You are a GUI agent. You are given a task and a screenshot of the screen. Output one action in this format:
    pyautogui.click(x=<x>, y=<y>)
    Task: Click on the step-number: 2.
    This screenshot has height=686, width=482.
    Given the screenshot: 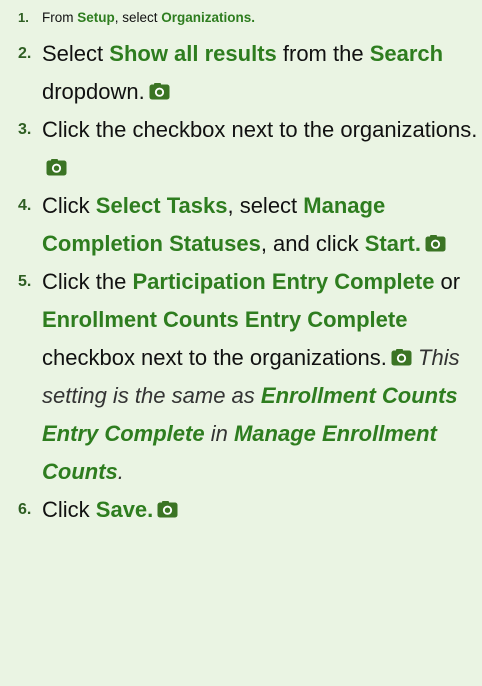 What is the action you would take?
    pyautogui.click(x=25, y=53)
    